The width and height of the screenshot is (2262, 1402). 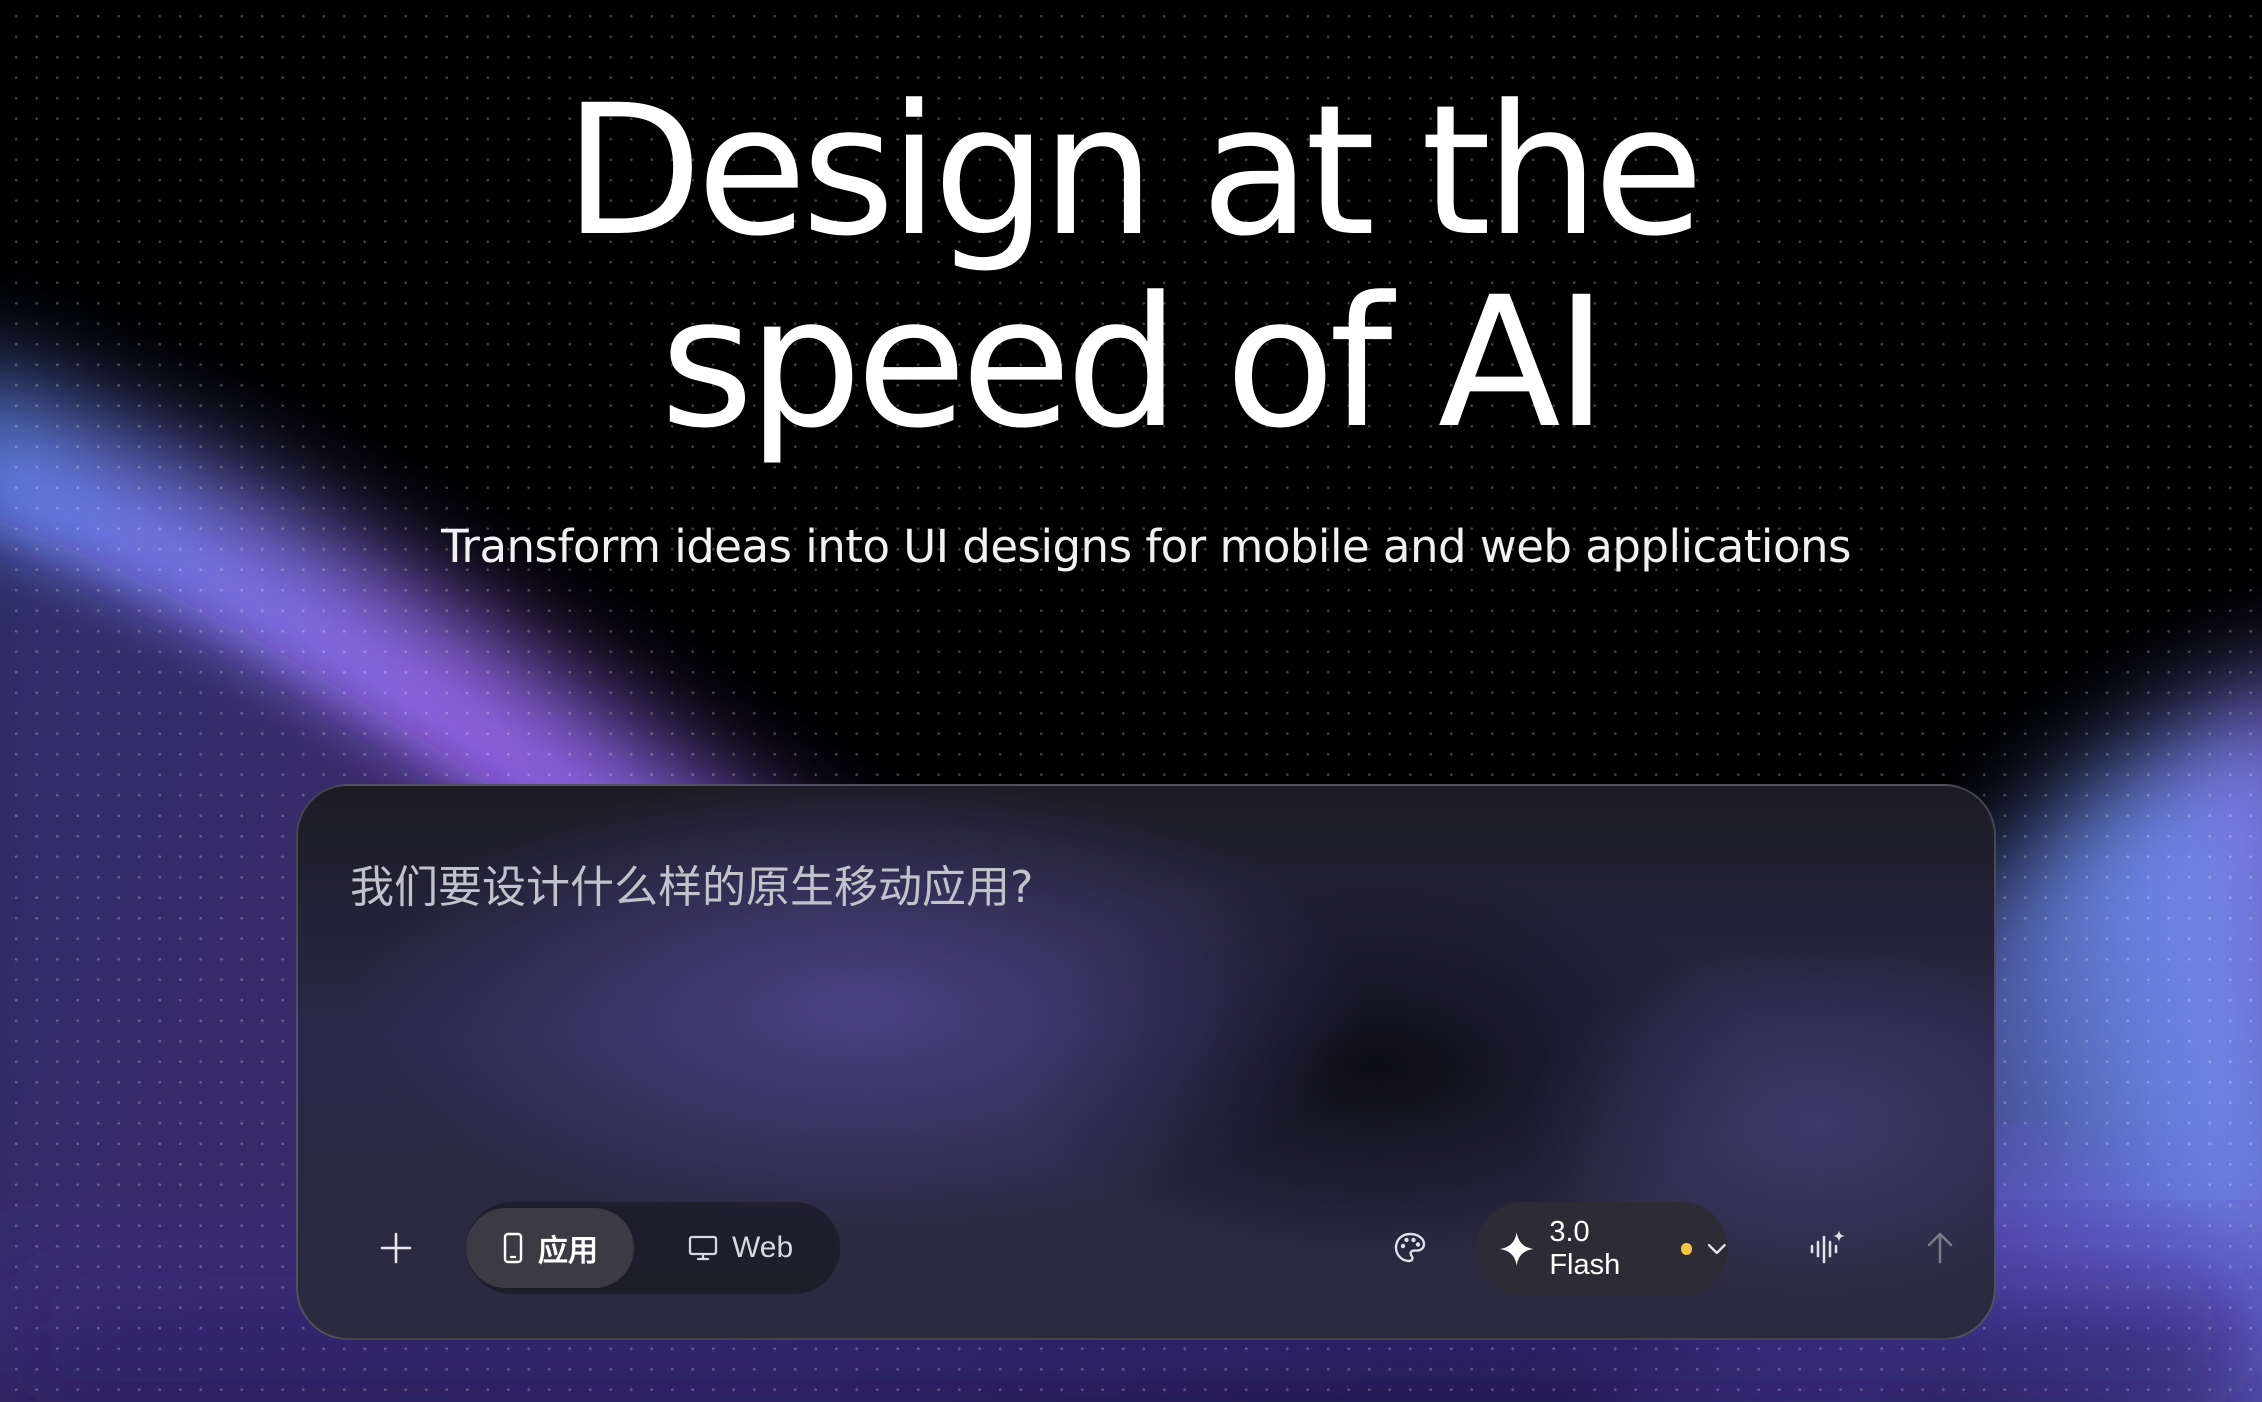 I want to click on theme-button, so click(x=1410, y=1248).